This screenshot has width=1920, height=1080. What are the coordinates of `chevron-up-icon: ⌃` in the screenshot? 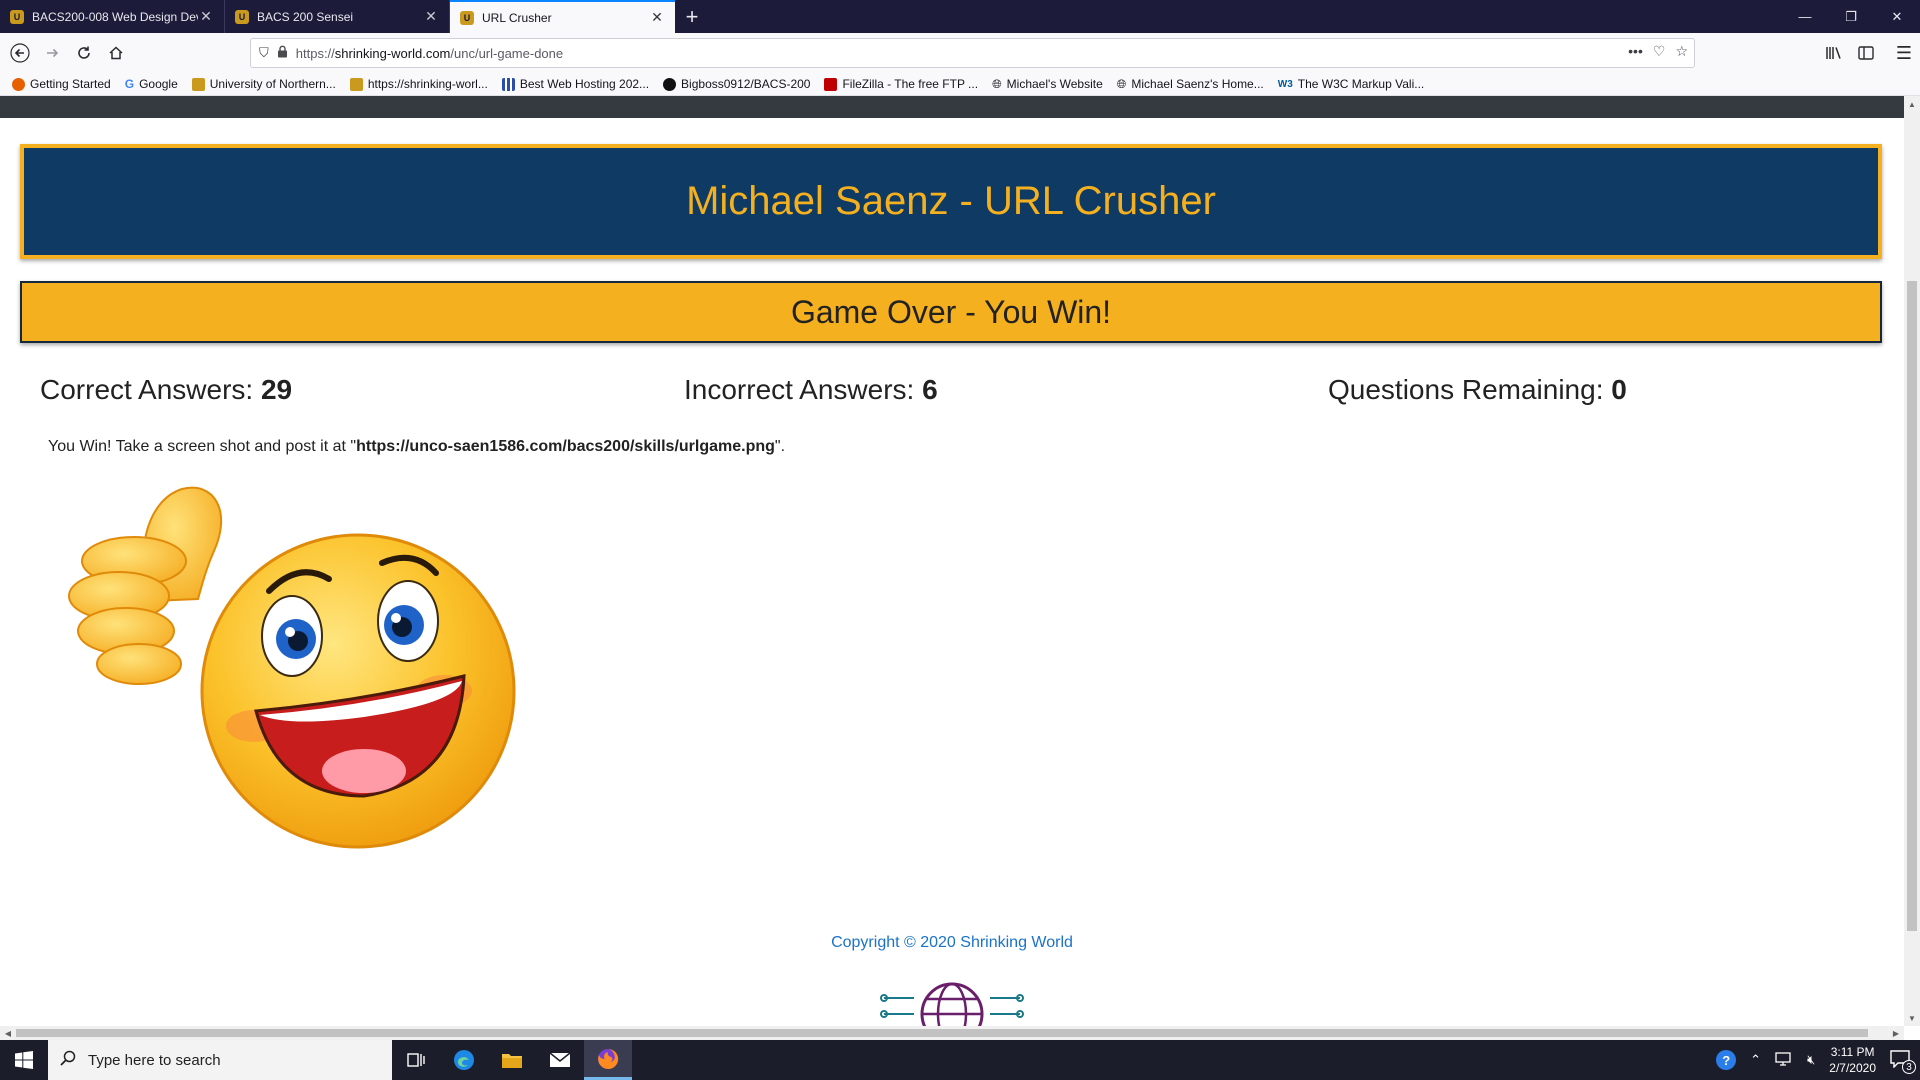 It's located at (1755, 1060).